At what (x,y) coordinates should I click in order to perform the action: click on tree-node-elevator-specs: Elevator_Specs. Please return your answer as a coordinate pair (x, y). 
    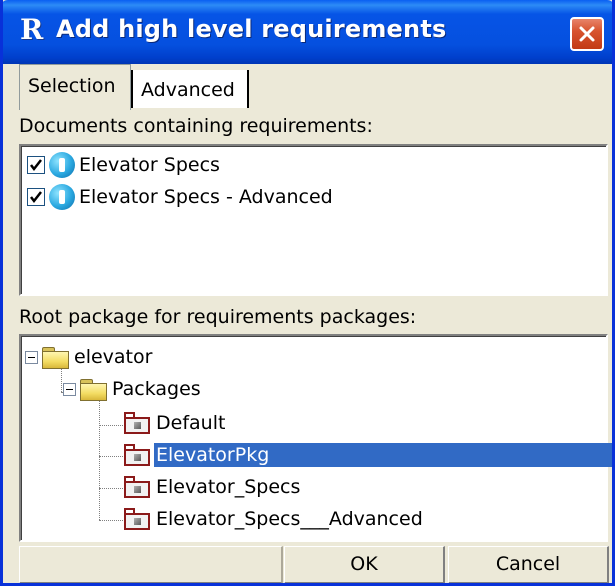
    Looking at the image, I should click on (212, 487).